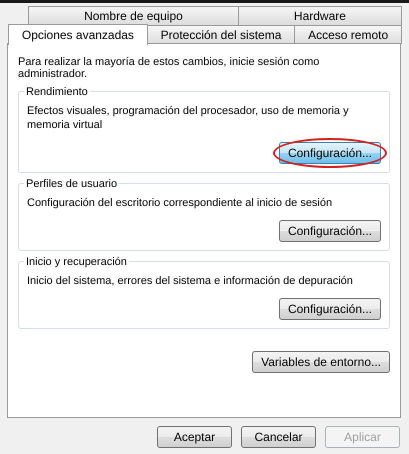 The width and height of the screenshot is (409, 454). Describe the element at coordinates (72, 184) in the screenshot. I see `group-title: Perfiles de usuario` at that location.